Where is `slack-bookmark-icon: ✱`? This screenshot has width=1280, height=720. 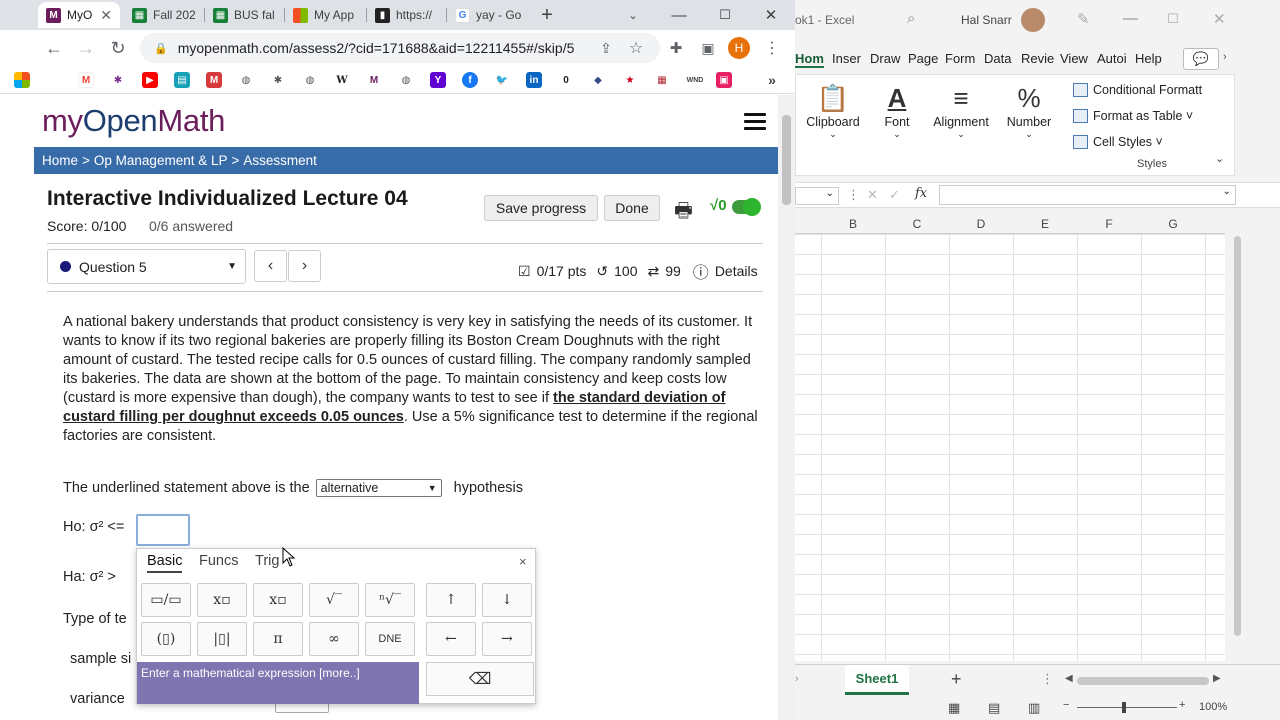
slack-bookmark-icon: ✱ is located at coordinates (118, 80).